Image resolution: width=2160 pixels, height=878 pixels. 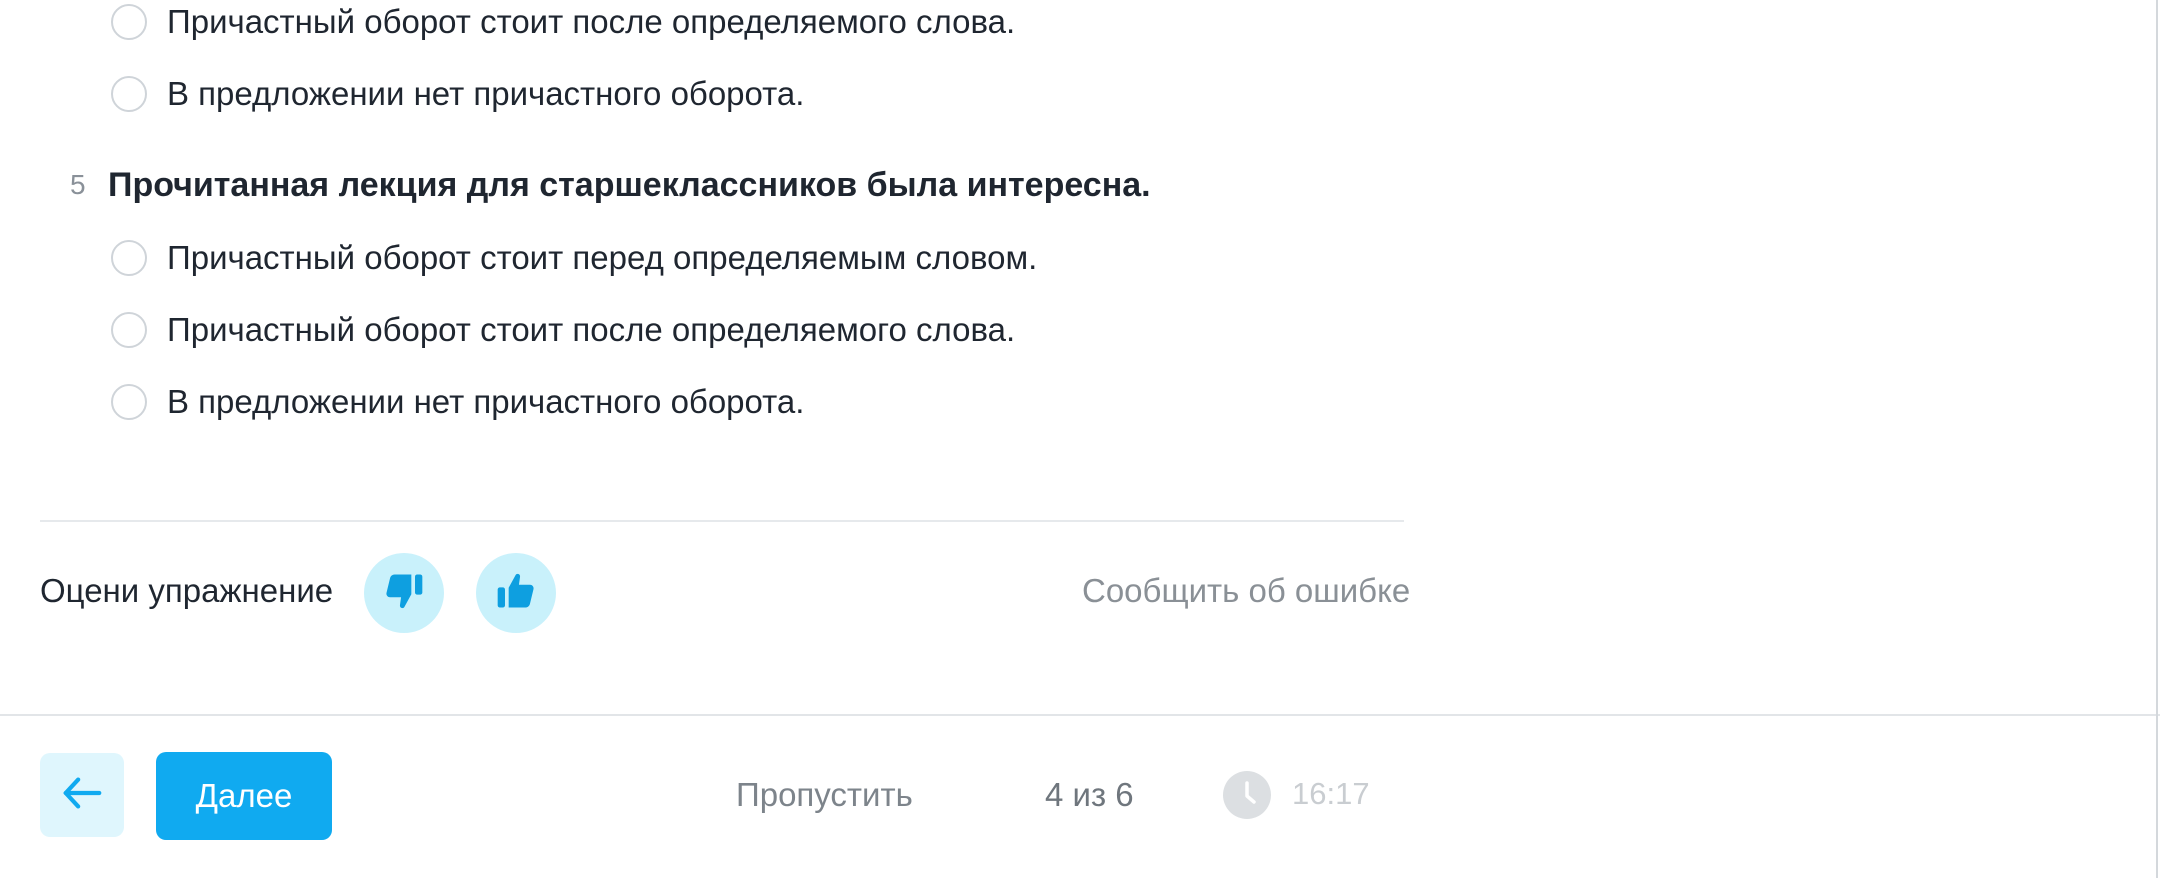 I want to click on clock-icon, so click(x=1247, y=795).